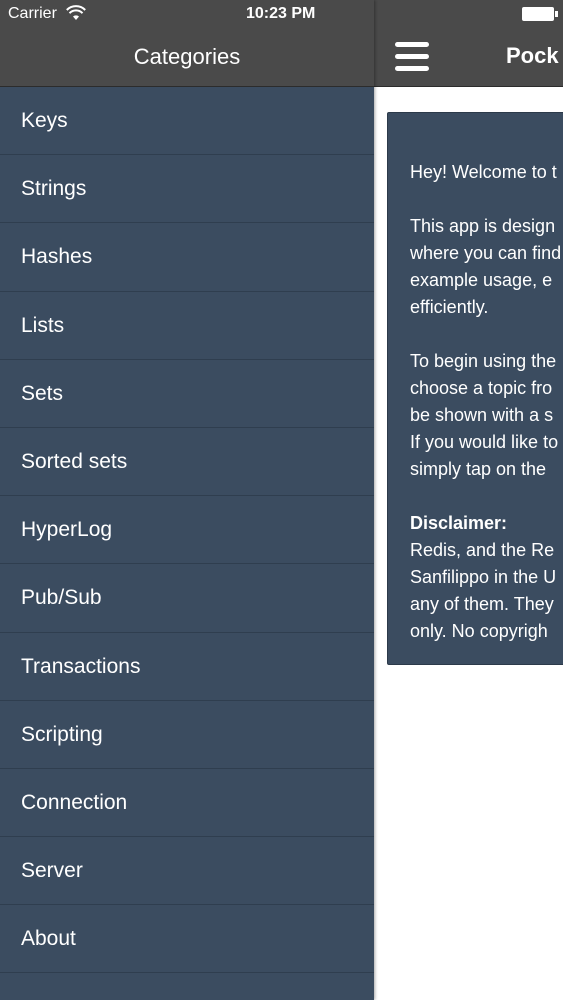 The height and width of the screenshot is (1000, 563). I want to click on drawer-header: Categories, so click(187, 58).